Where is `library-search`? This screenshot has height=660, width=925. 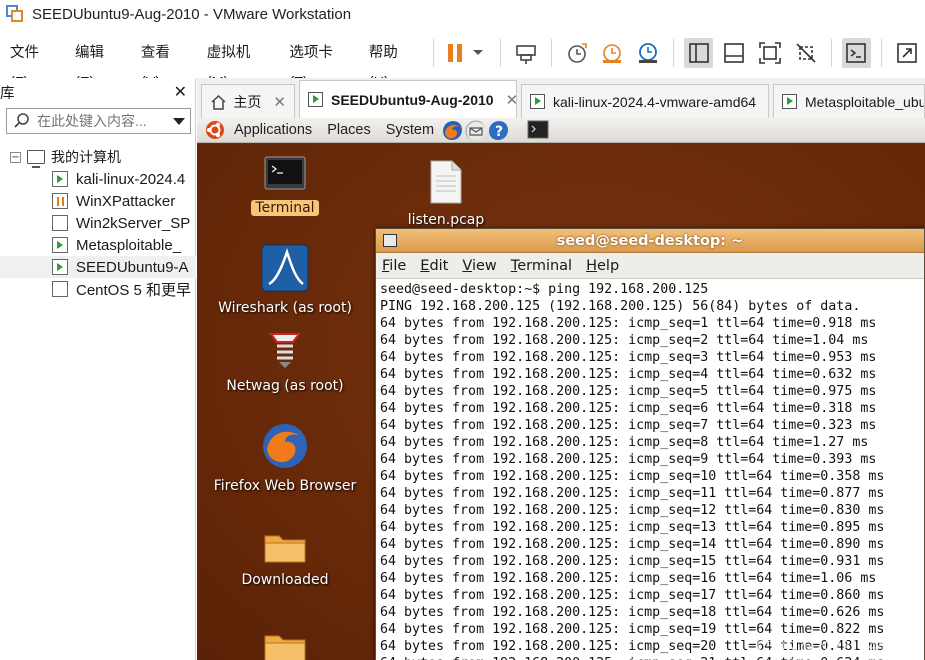 library-search is located at coordinates (98, 121).